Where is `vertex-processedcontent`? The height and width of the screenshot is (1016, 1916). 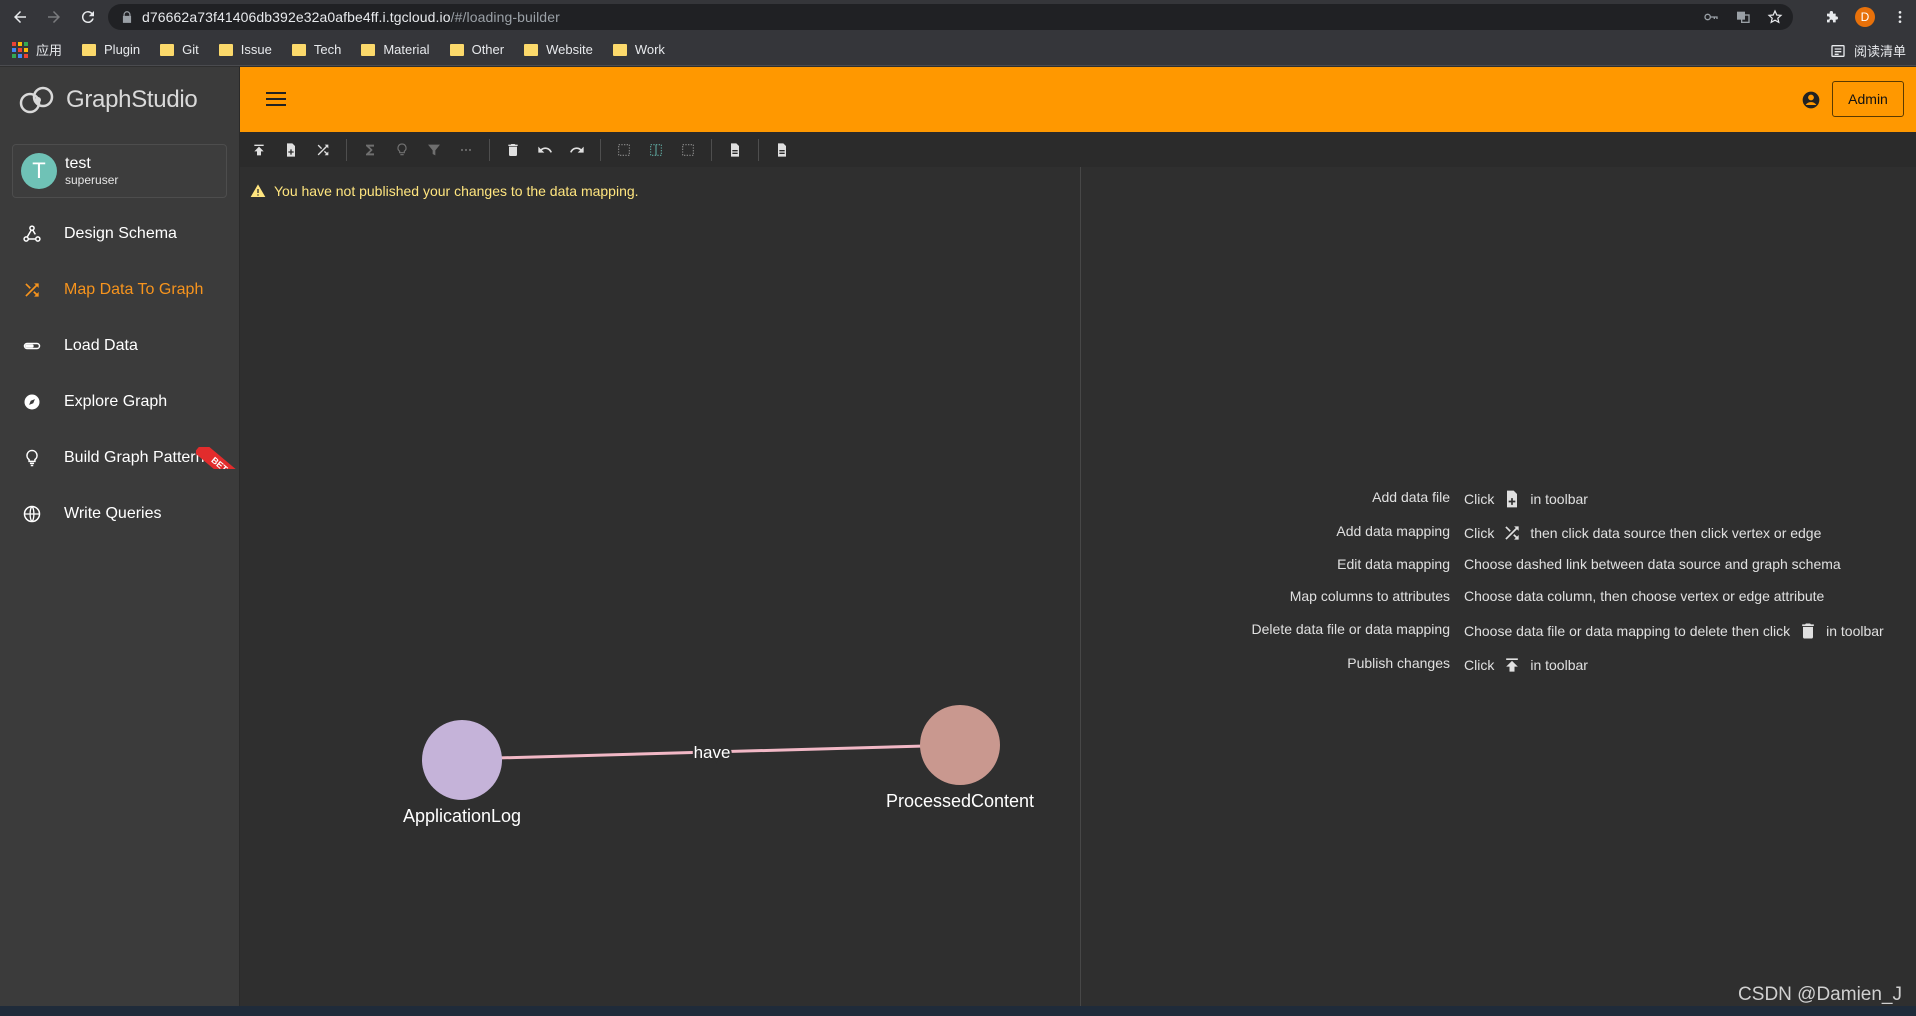
vertex-processedcontent is located at coordinates (960, 745).